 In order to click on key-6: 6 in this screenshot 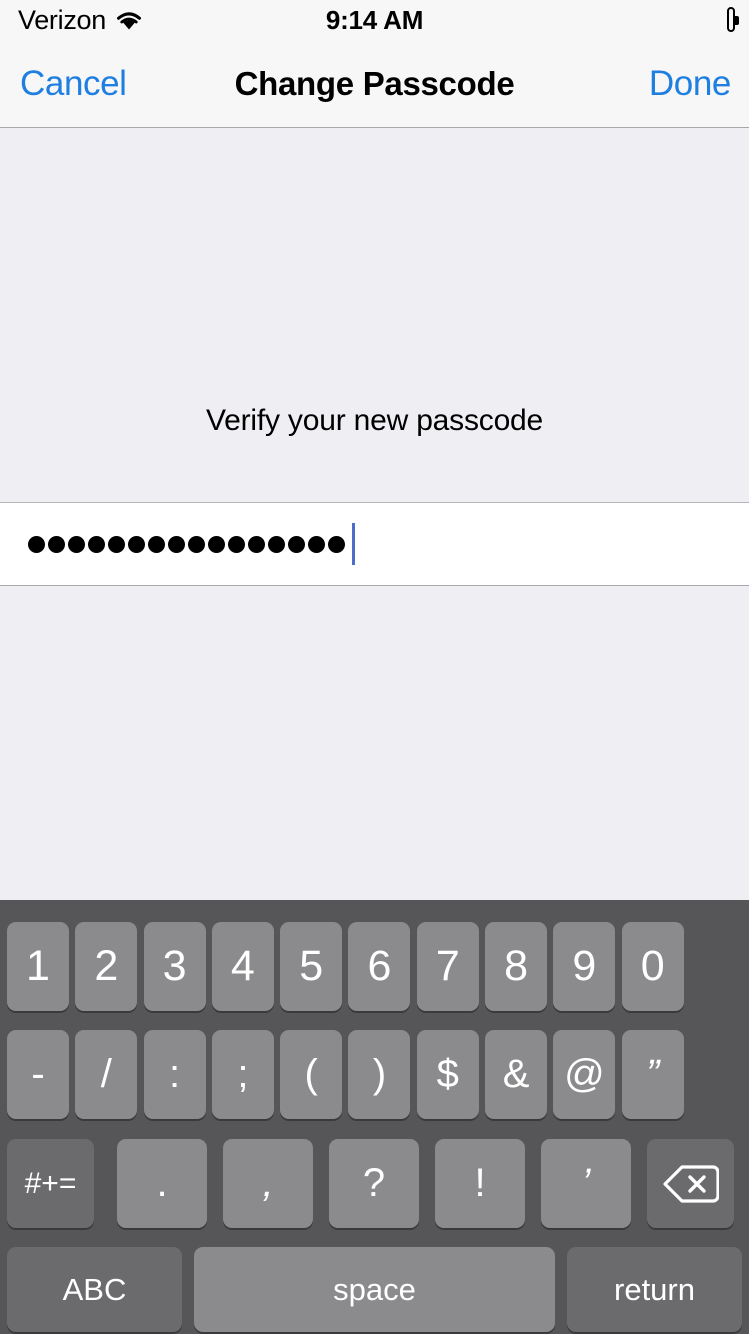, I will do `click(379, 966)`.